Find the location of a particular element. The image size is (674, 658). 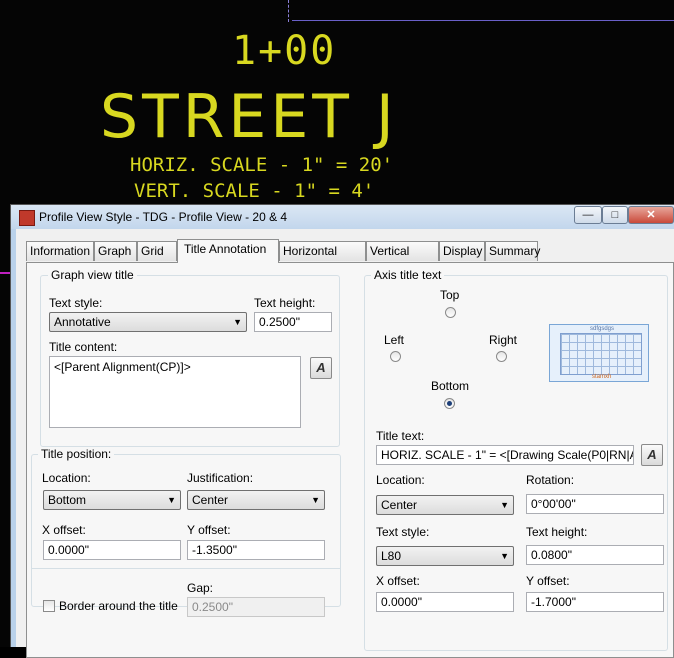

y-offset-field: -1.3500" is located at coordinates (256, 550).